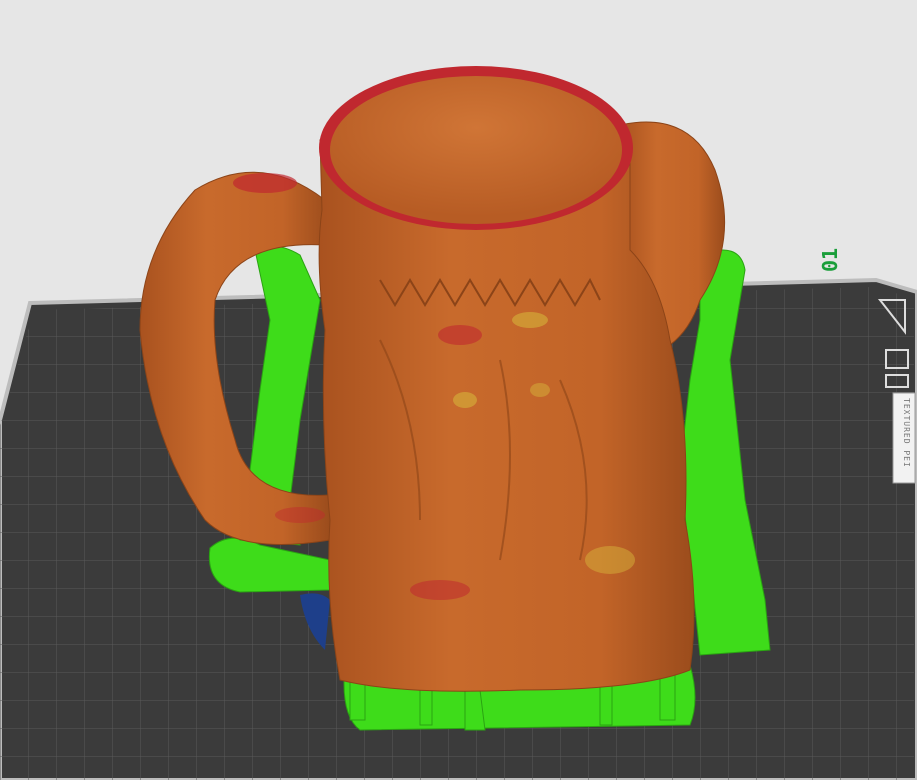 Image resolution: width=917 pixels, height=780 pixels. Describe the element at coordinates (906, 433) in the screenshot. I see `plate-type-label: TEXTURED PEI` at that location.